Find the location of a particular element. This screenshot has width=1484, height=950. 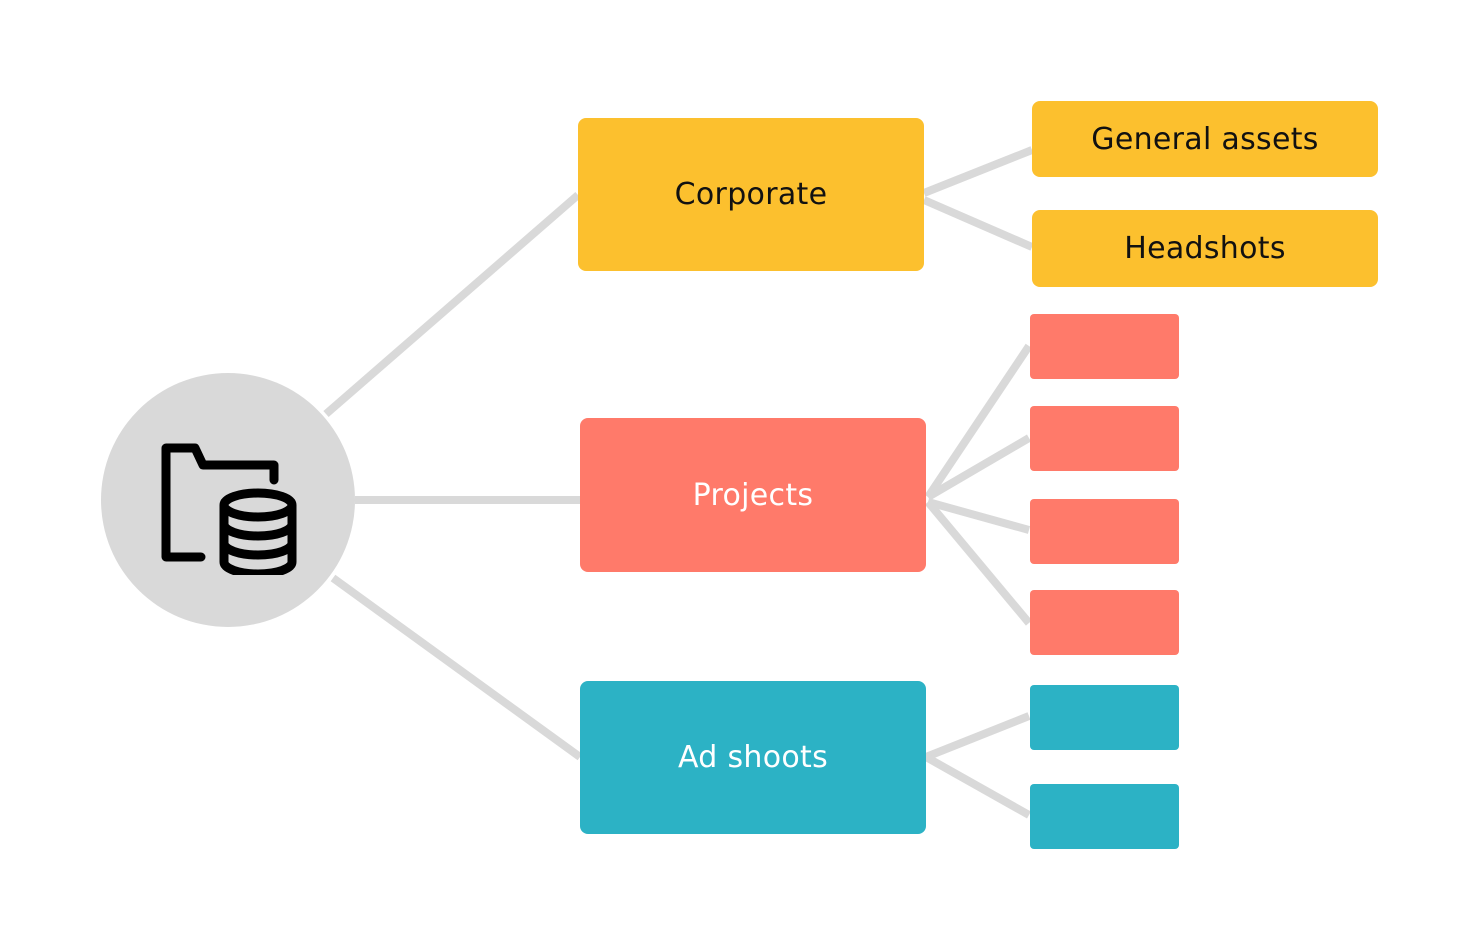

leaf-headshots-label: Headshots is located at coordinates (1205, 248).